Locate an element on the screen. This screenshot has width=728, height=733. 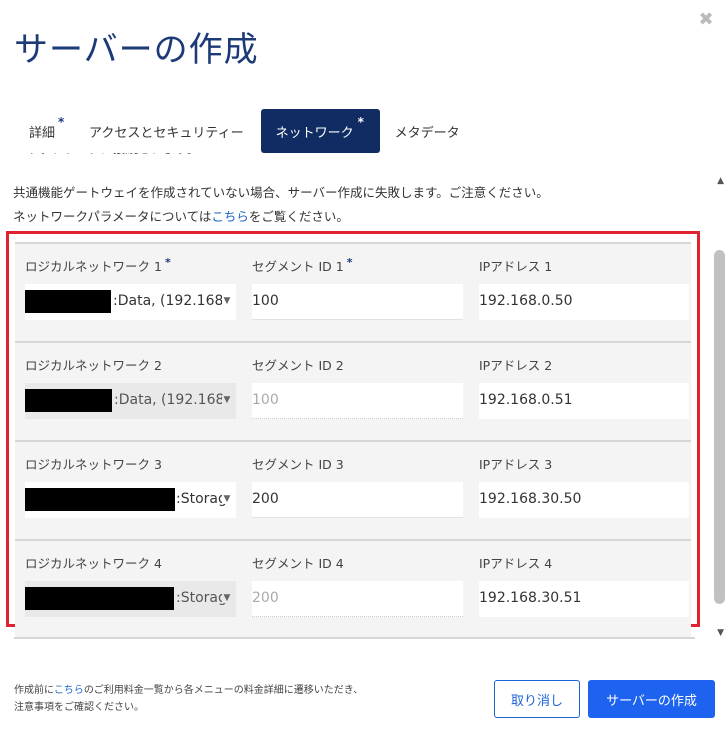
segment-id-label: セグメント ID 2 is located at coordinates (298, 365).